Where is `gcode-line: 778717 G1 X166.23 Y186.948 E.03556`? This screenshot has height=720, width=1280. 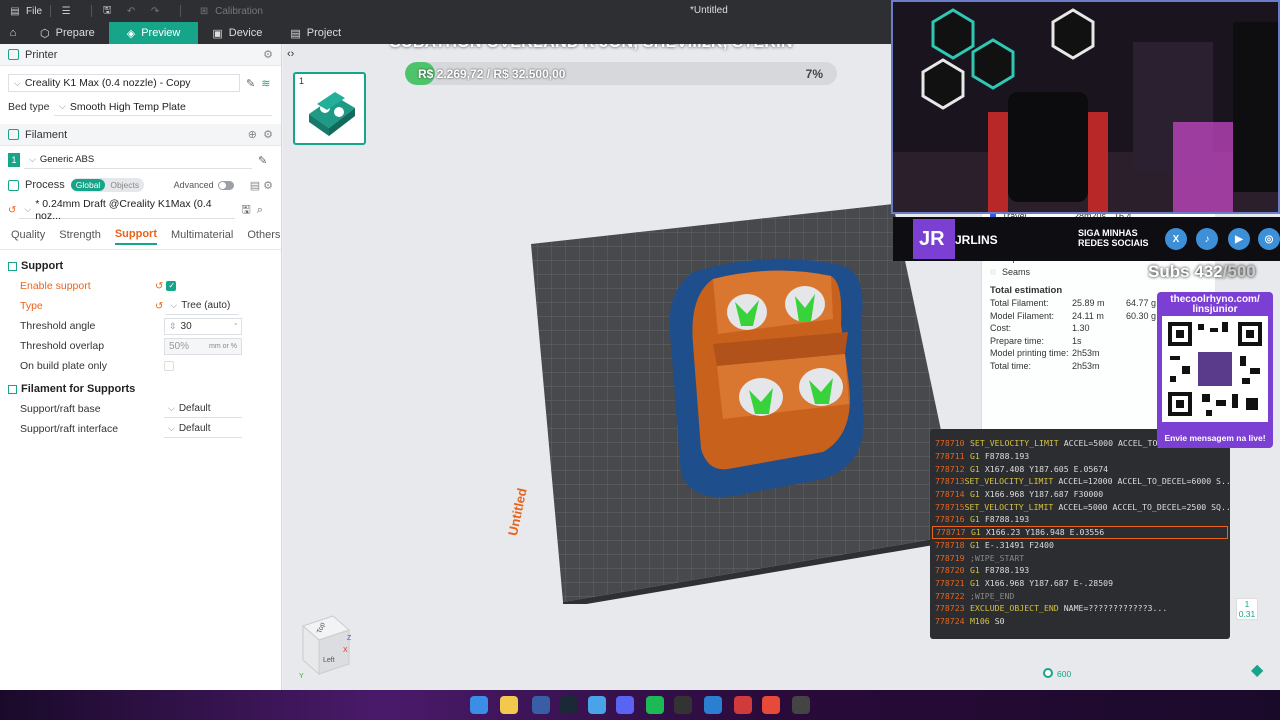
gcode-line: 778717 G1 X166.23 Y186.948 E.03556 is located at coordinates (1080, 532).